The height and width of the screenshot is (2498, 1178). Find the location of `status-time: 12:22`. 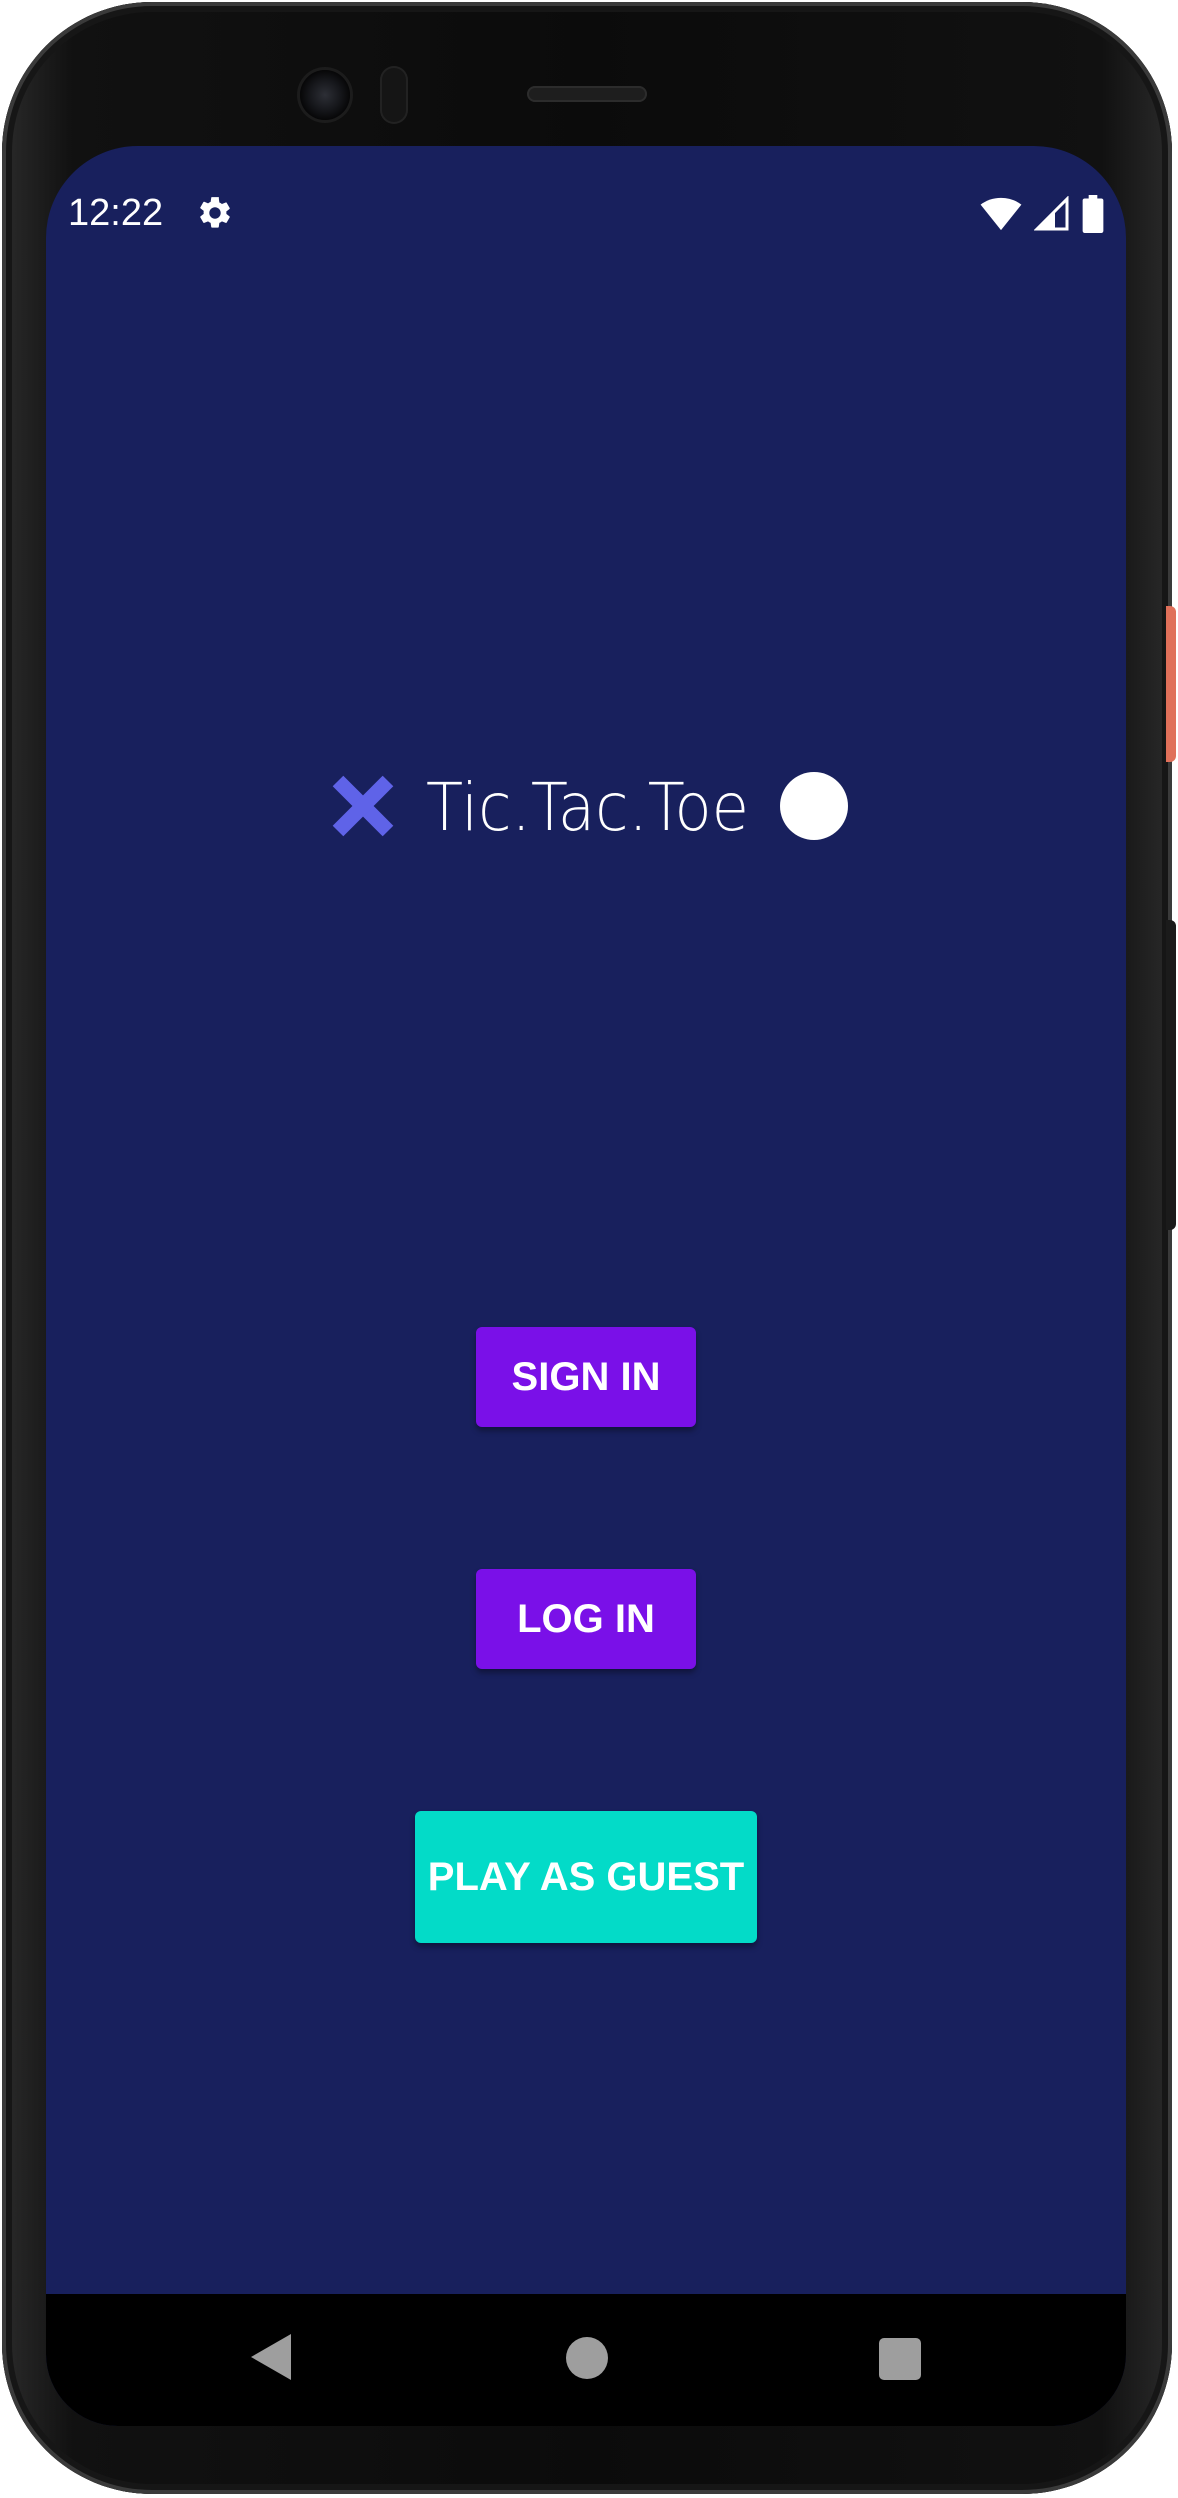

status-time: 12:22 is located at coordinates (116, 213).